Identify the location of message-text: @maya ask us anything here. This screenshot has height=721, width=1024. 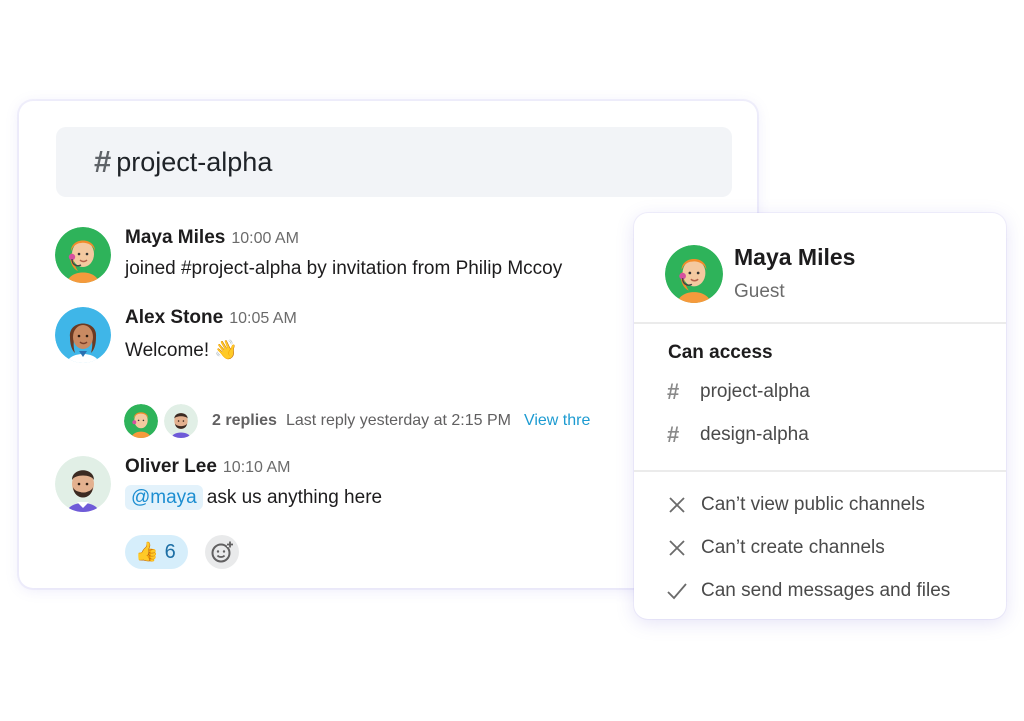
(254, 497).